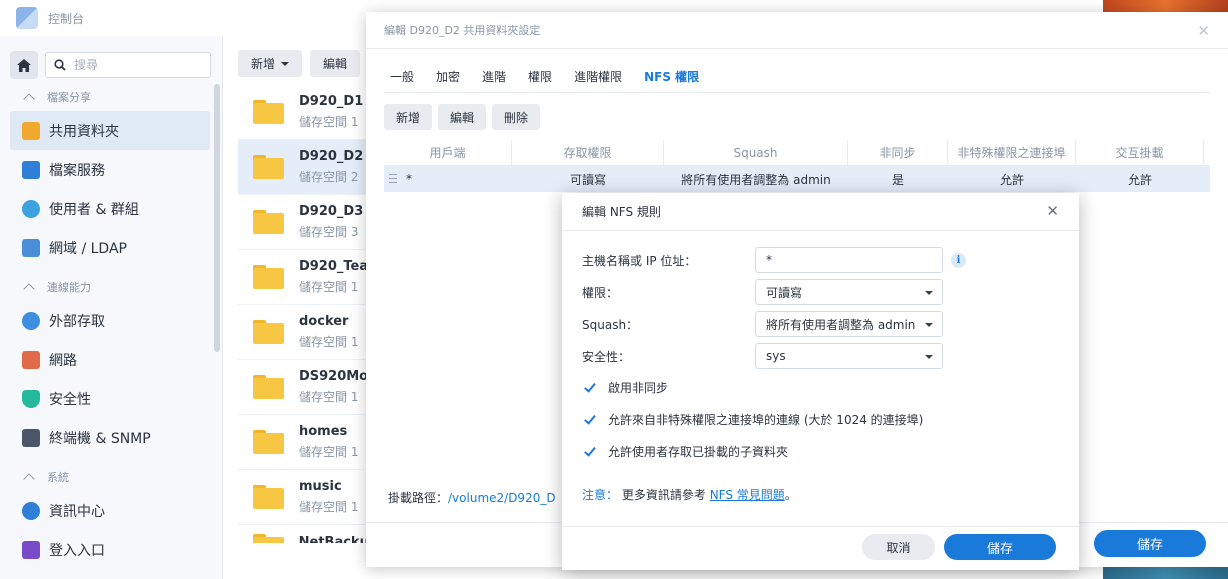 The height and width of the screenshot is (579, 1228). What do you see at coordinates (621, 212) in the screenshot?
I see `modal-title: 編輯 NFS 規則` at bounding box center [621, 212].